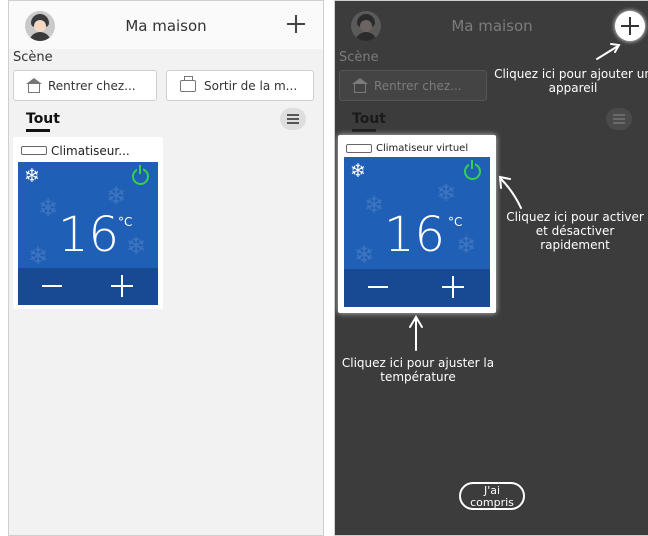 The width and height of the screenshot is (648, 536). I want to click on air-conditioner-icon, so click(34, 150).